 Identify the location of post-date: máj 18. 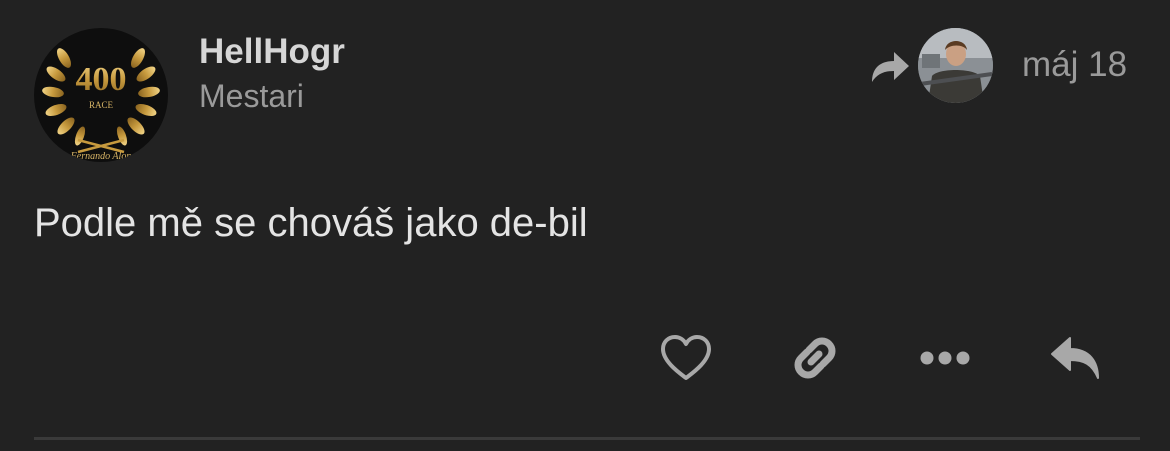
(1074, 65).